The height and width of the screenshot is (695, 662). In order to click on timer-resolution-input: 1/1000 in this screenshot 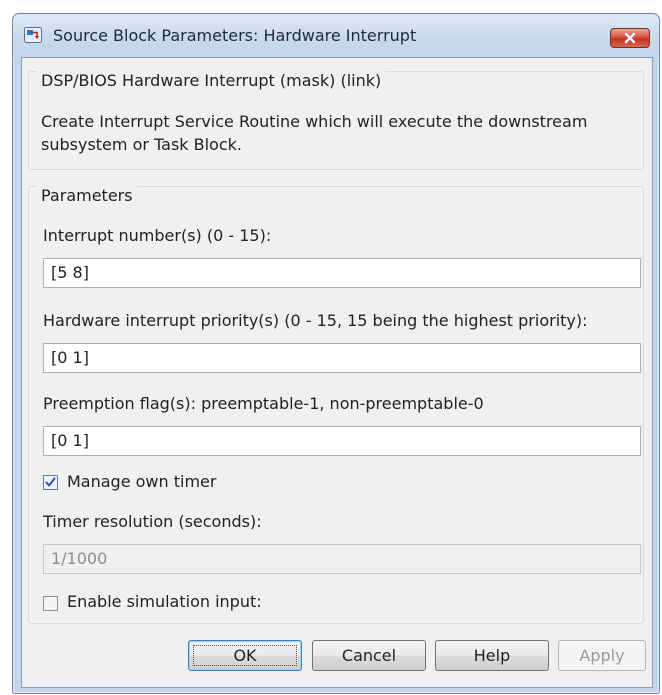, I will do `click(342, 559)`.